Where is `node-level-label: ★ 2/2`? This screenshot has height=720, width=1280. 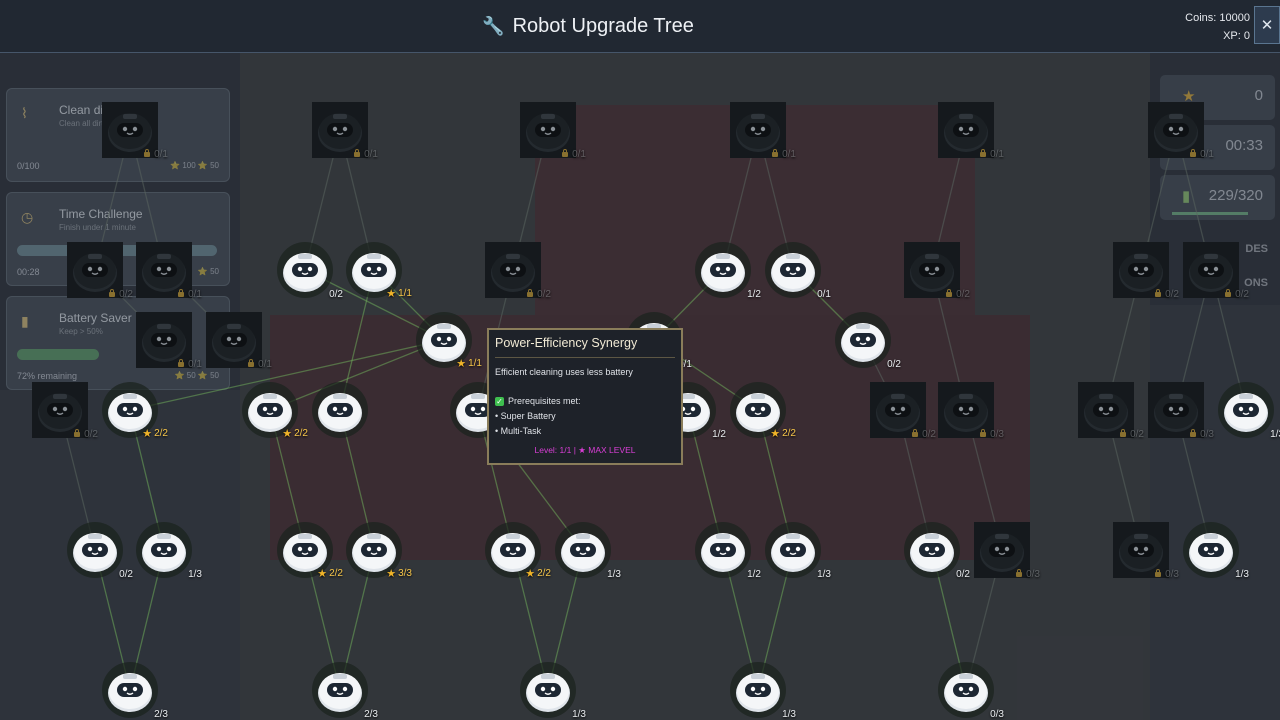 node-level-label: ★ 2/2 is located at coordinates (783, 433).